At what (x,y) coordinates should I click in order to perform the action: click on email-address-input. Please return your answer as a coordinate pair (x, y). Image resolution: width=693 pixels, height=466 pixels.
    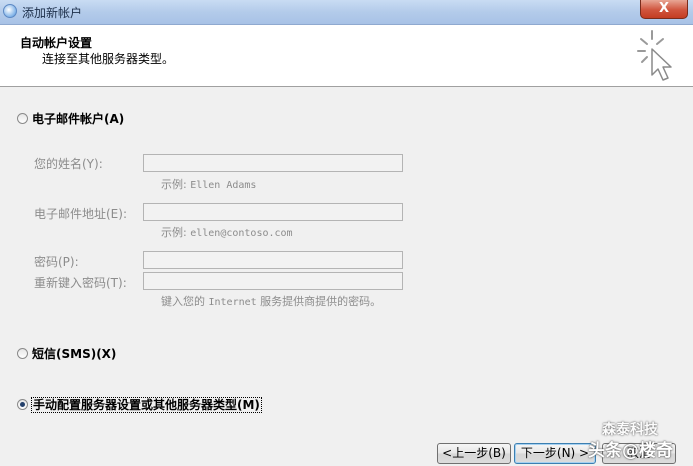
    Looking at the image, I should click on (273, 212).